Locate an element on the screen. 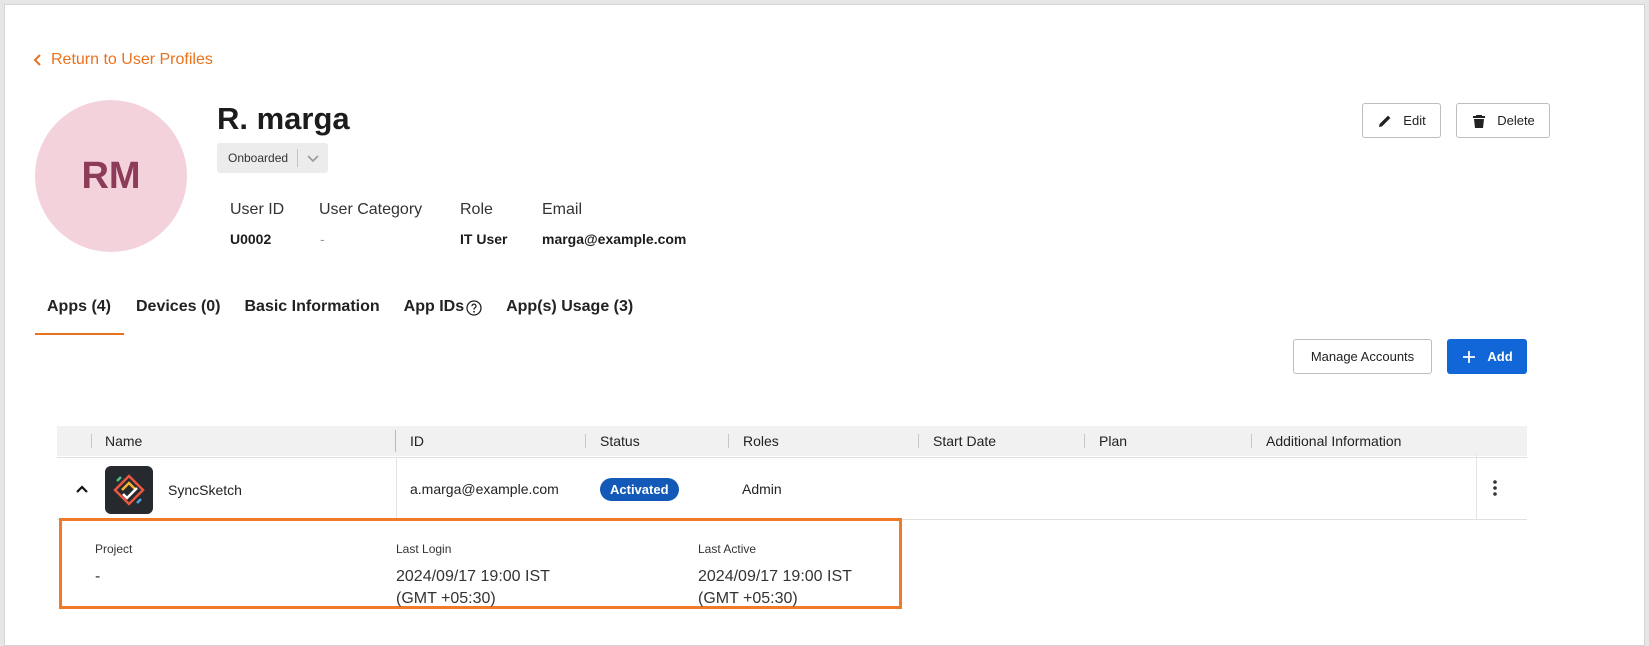 This screenshot has width=1649, height=646. tab-apps-label: Apps (4) is located at coordinates (79, 306).